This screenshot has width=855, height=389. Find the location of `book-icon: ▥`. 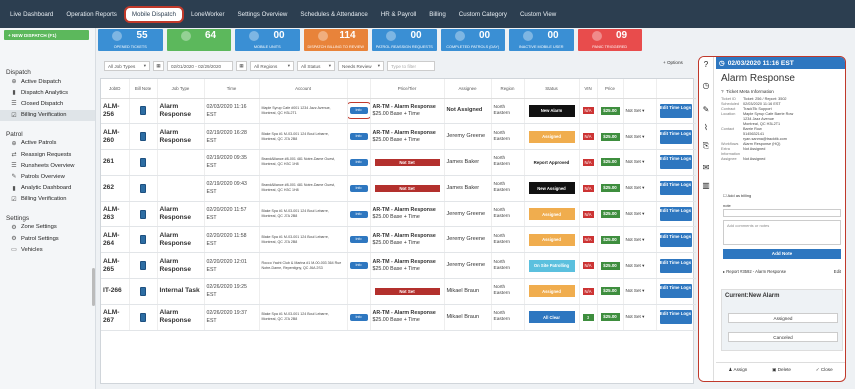

book-icon: ▥ is located at coordinates (706, 186).